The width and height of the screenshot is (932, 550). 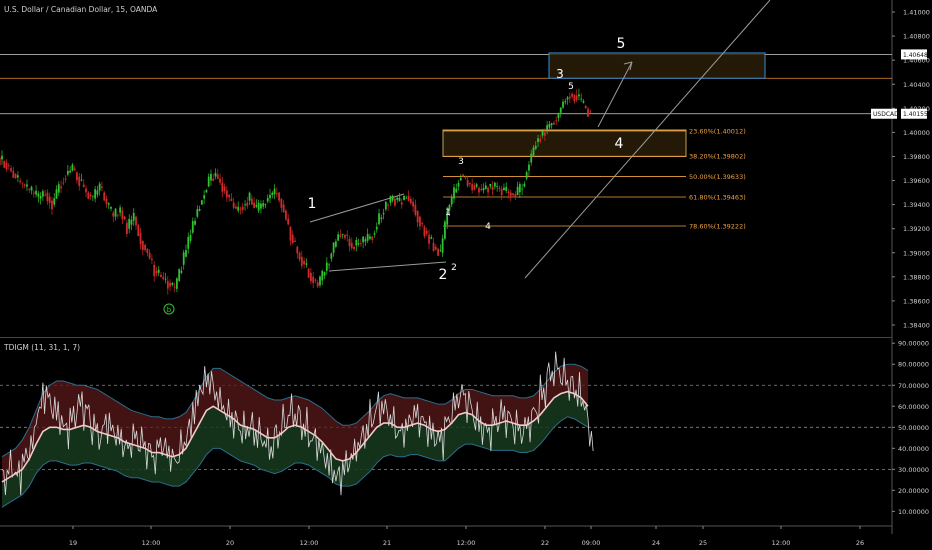 What do you see at coordinates (230, 543) in the screenshot?
I see `time-tick-label: 20` at bounding box center [230, 543].